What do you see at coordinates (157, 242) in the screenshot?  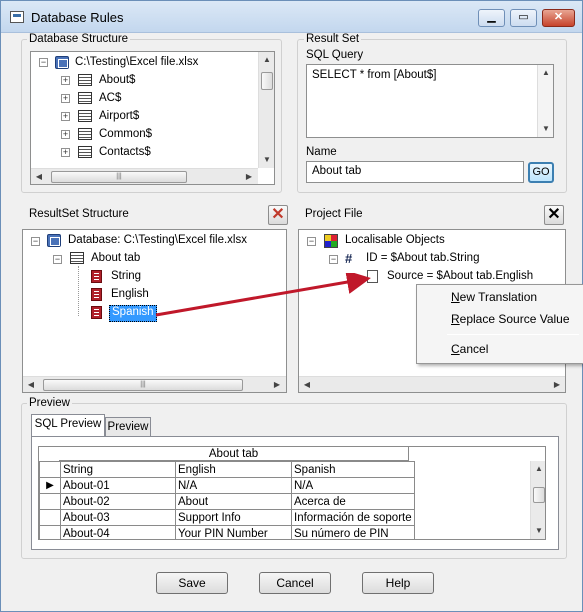 I see `tree-root-label: Database: C:\Testing\Excel file.xlsx` at bounding box center [157, 242].